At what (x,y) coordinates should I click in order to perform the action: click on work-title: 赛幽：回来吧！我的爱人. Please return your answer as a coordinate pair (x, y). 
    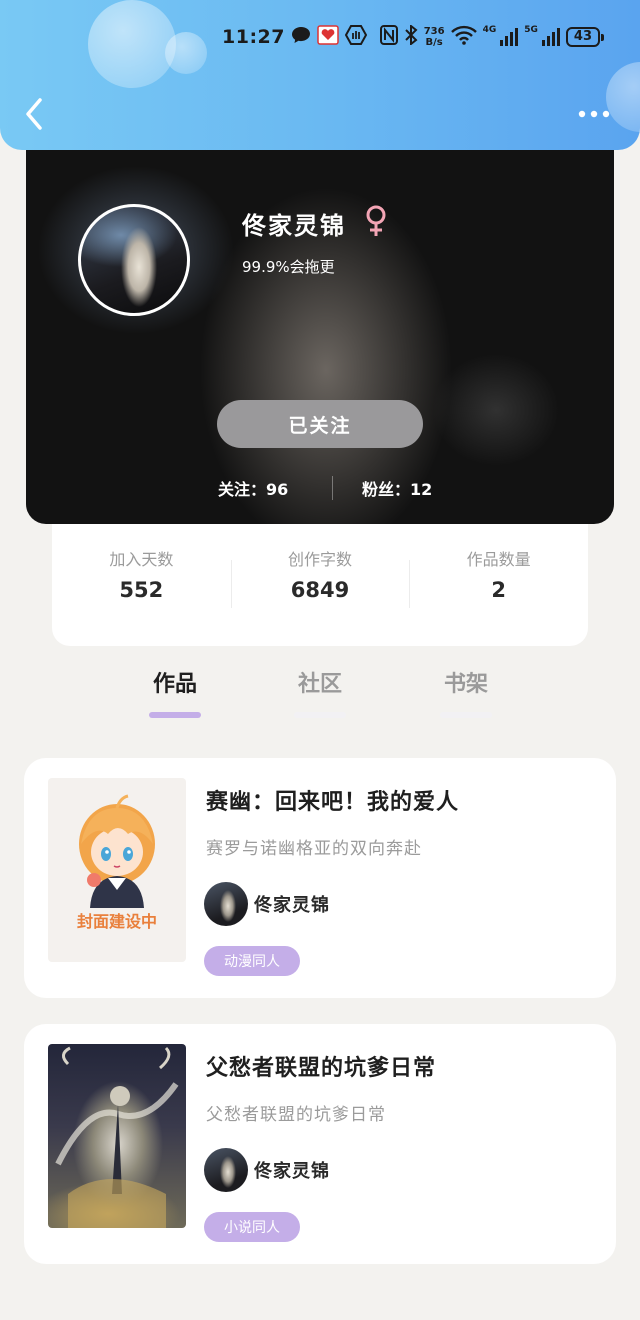
    Looking at the image, I should click on (332, 800).